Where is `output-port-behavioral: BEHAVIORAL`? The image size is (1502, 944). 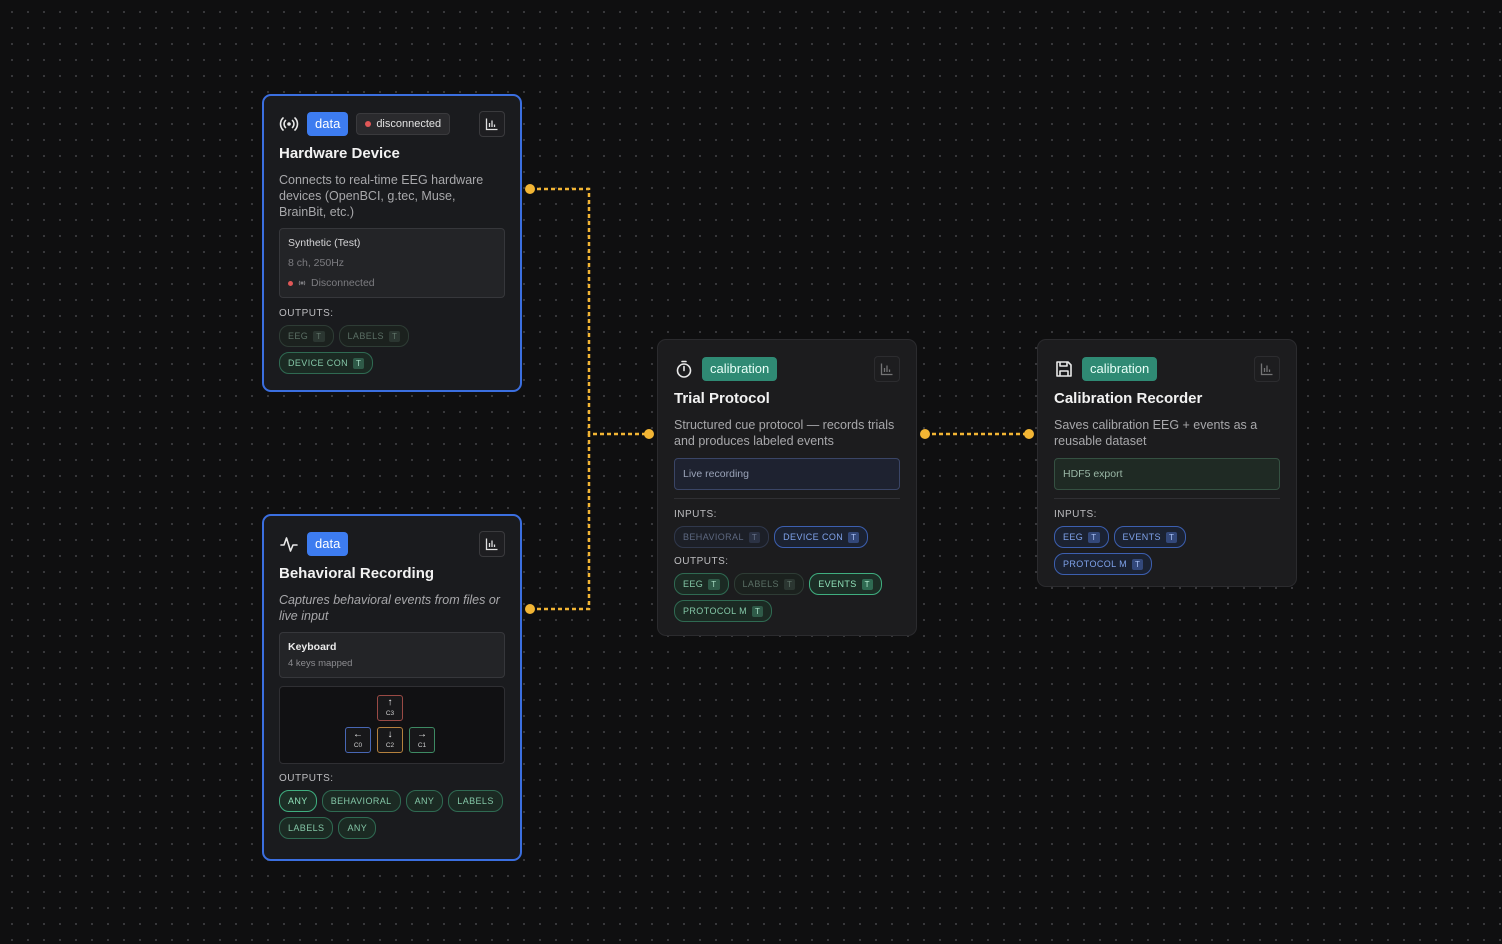 output-port-behavioral: BEHAVIORAL is located at coordinates (361, 801).